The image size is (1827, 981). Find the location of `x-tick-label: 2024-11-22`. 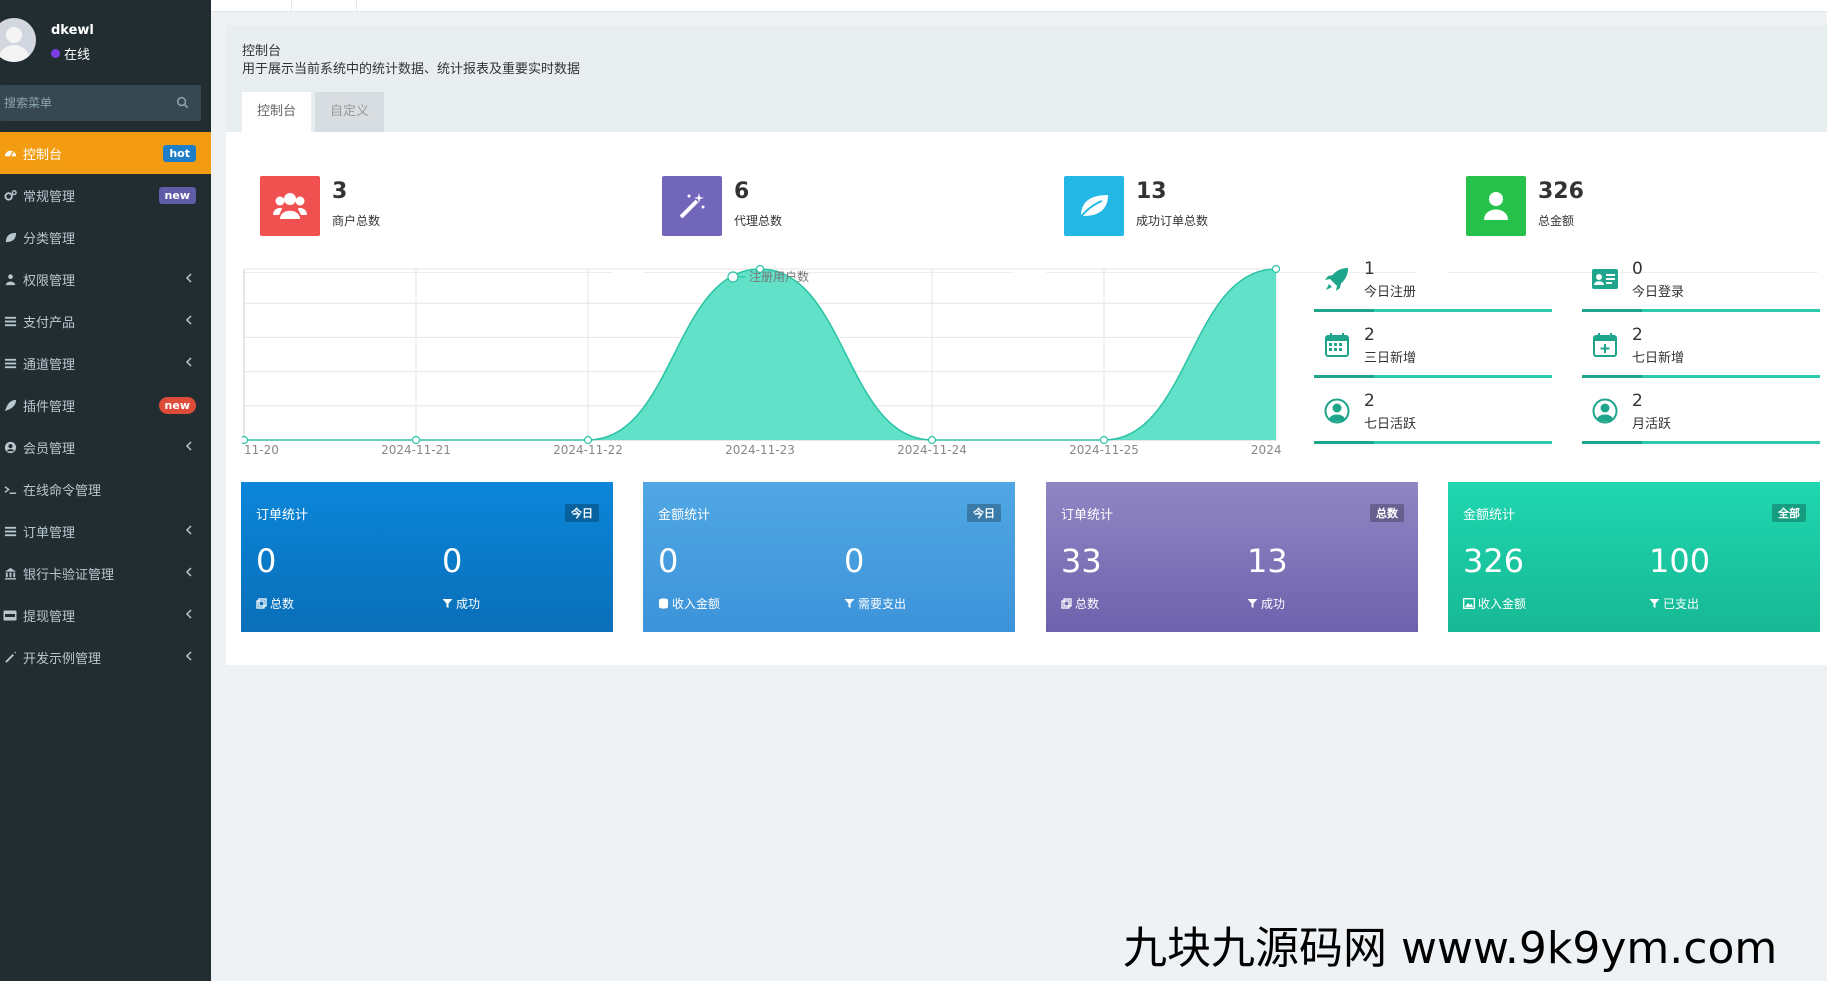

x-tick-label: 2024-11-22 is located at coordinates (588, 449).